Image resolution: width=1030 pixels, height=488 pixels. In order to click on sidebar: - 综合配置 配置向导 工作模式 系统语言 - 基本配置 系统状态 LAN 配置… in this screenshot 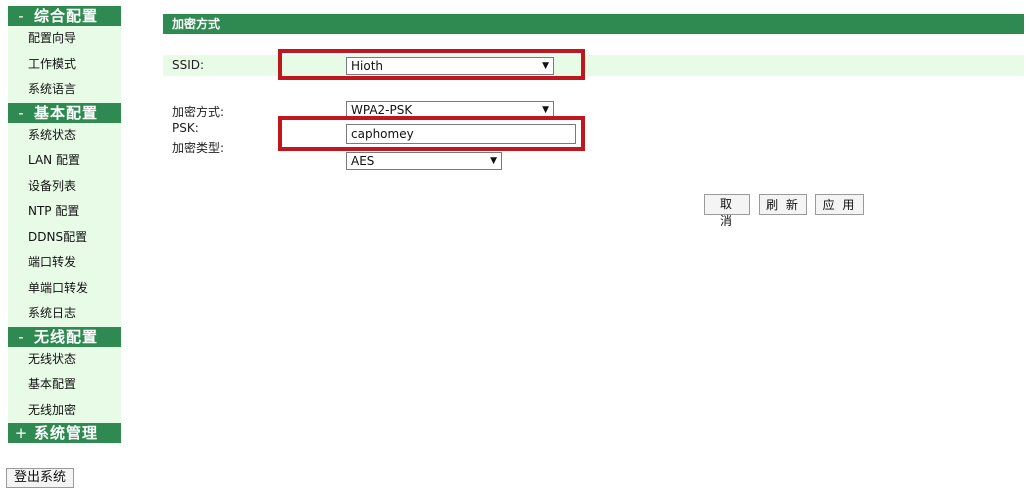, I will do `click(64, 224)`.